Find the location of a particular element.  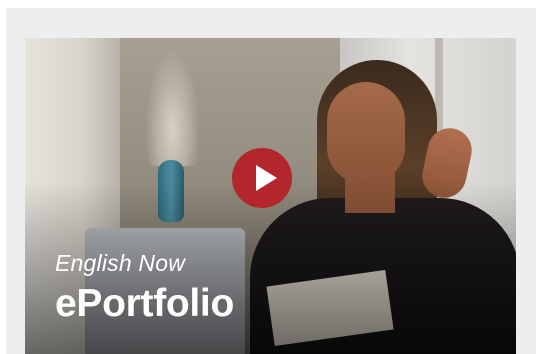

video-title: ePortfolio is located at coordinates (144, 303).